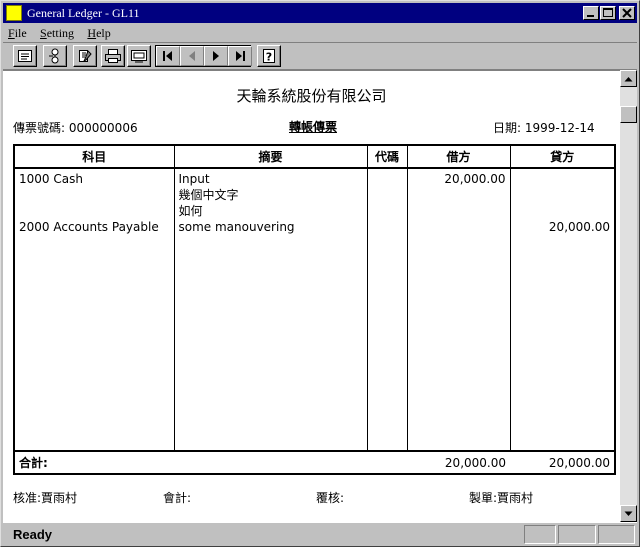 The width and height of the screenshot is (640, 547). I want to click on signature-prepared: 製單:賈雨村, so click(501, 498).